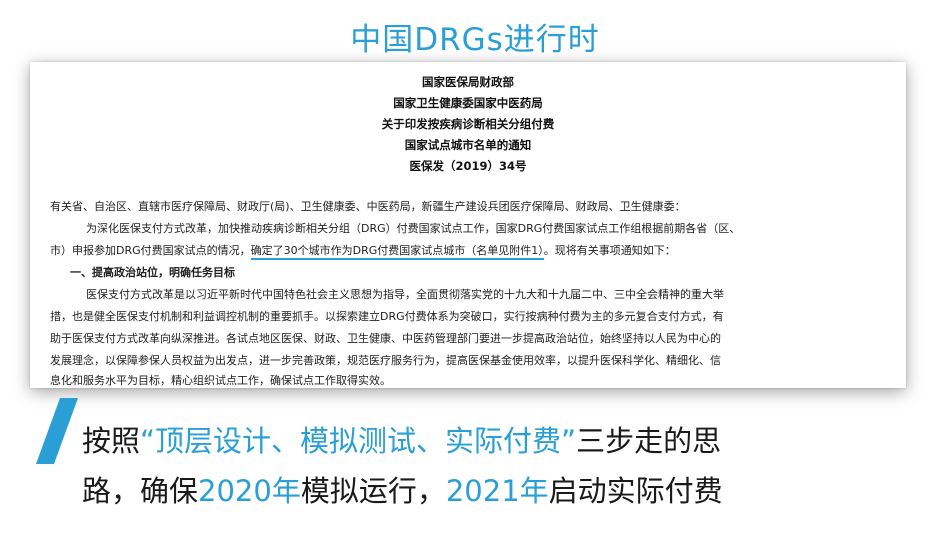 The image size is (950, 534). Describe the element at coordinates (475, 40) in the screenshot. I see `slide-title: 中国DRGs进行时` at that location.